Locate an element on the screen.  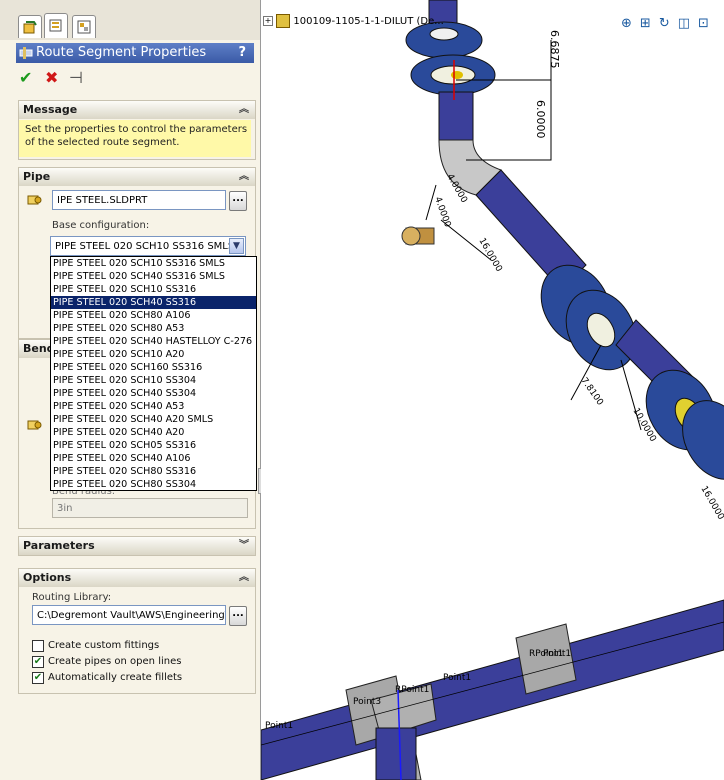
feature-manager-tab is located at coordinates (30, 26).